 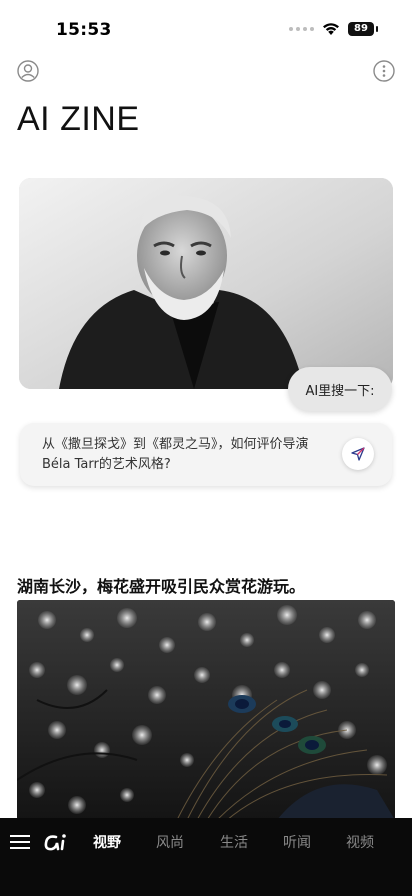 What do you see at coordinates (78, 119) in the screenshot?
I see `brand-title: AI ZINE` at bounding box center [78, 119].